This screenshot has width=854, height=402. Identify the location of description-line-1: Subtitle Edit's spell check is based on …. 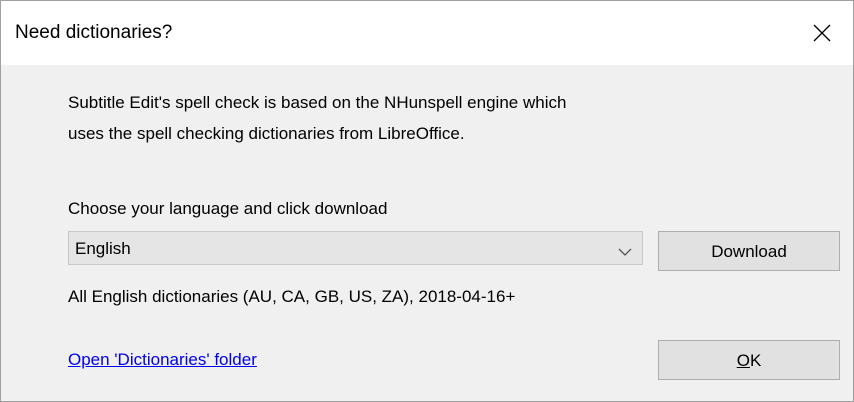
(317, 102).